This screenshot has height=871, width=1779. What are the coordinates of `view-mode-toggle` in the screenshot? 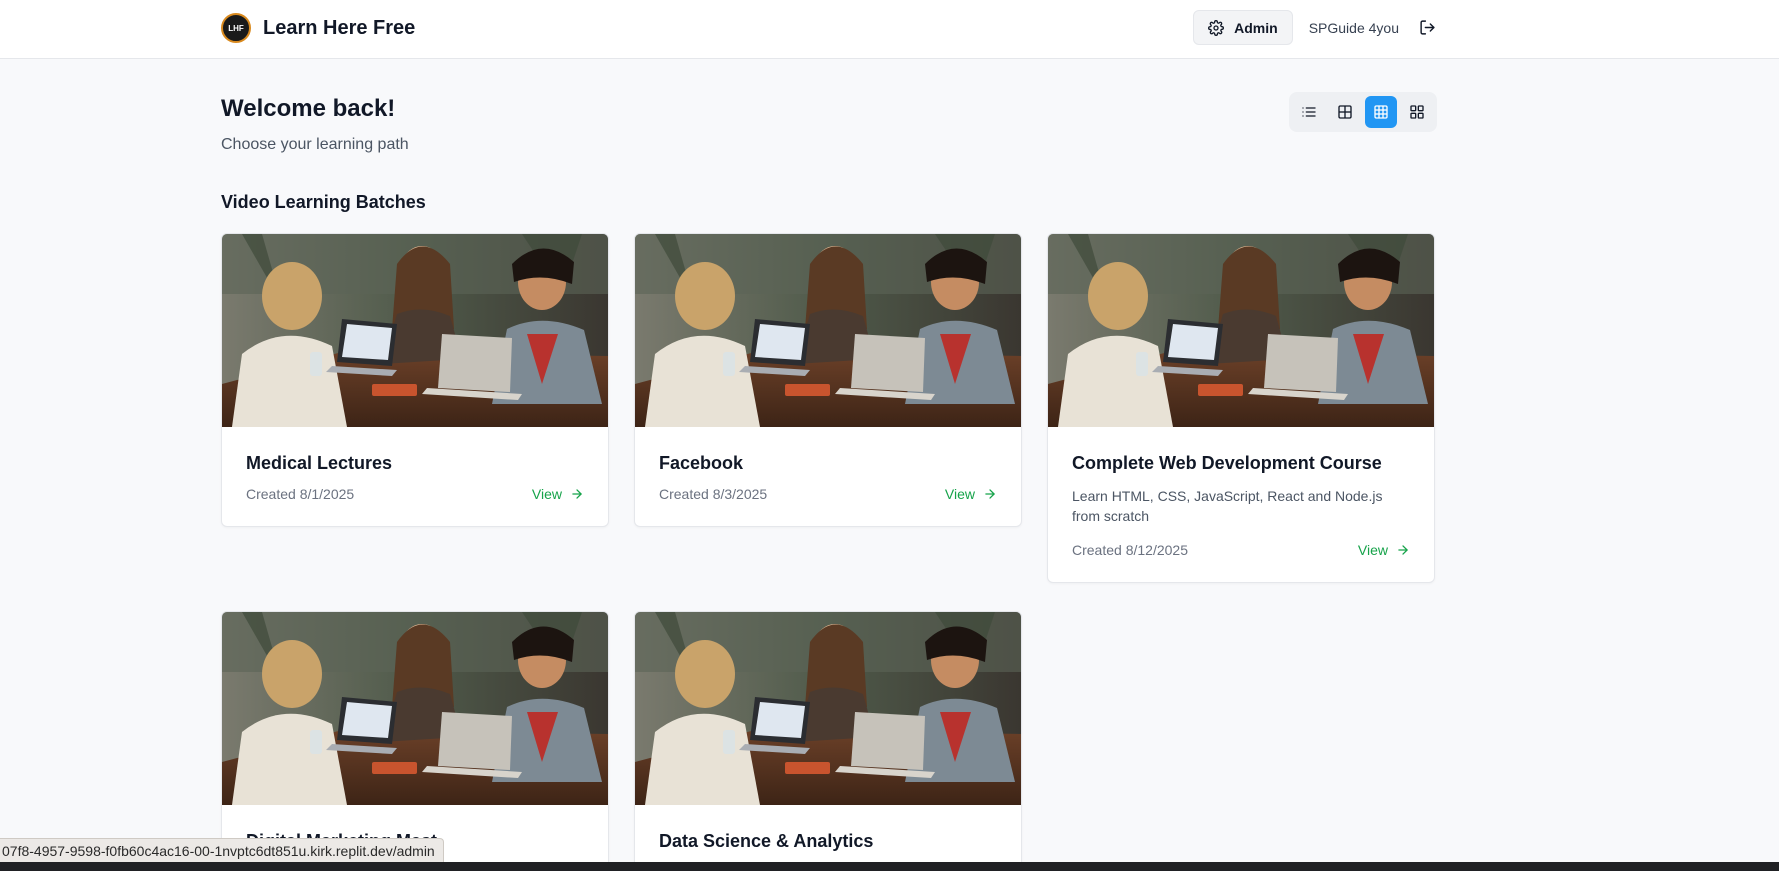 It's located at (1363, 112).